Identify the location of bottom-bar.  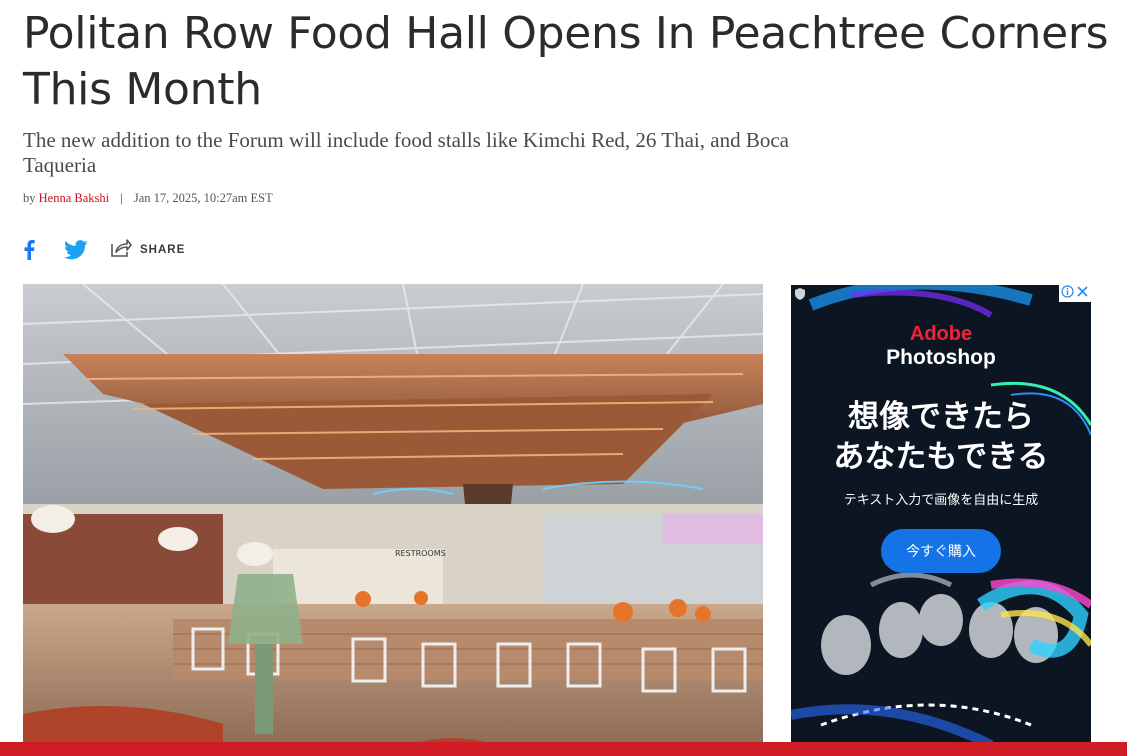
(563, 749).